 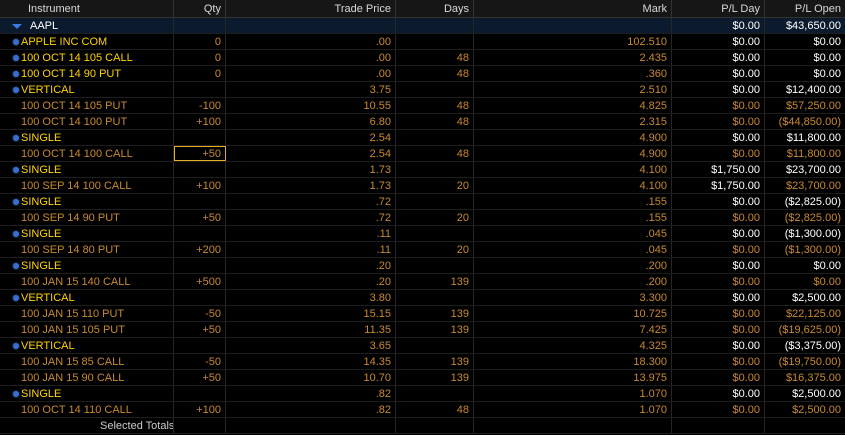 What do you see at coordinates (311, 297) in the screenshot?
I see `trade-price-cell: 3.80` at bounding box center [311, 297].